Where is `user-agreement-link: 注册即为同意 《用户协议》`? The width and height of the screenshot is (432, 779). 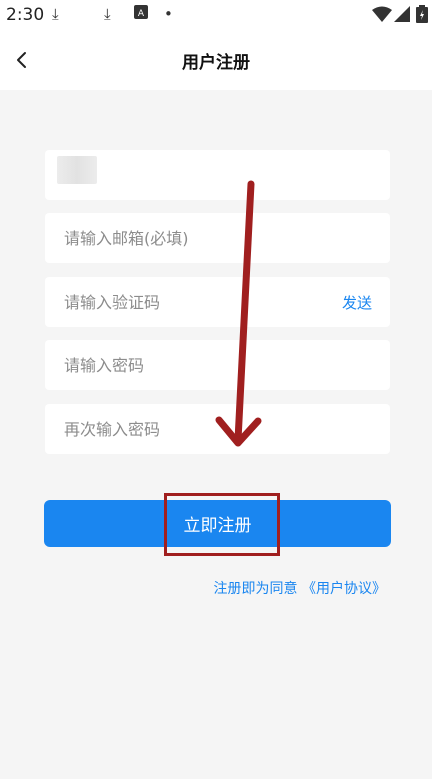
user-agreement-link: 注册即为同意 《用户协议》 is located at coordinates (300, 588).